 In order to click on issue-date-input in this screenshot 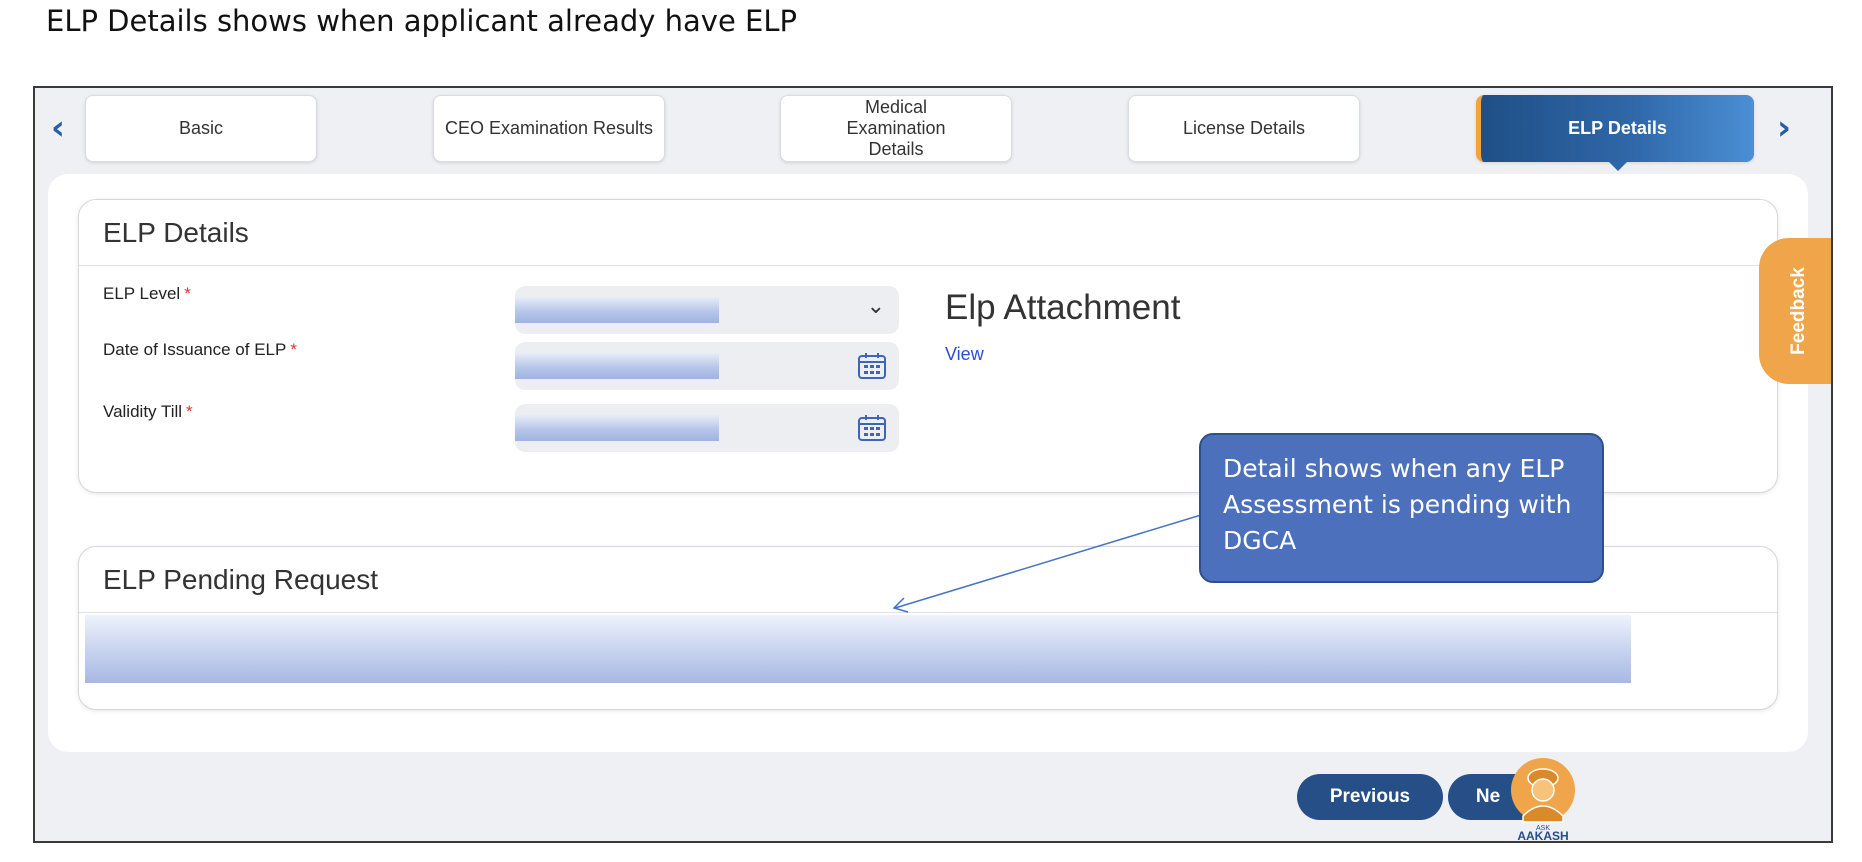, I will do `click(707, 366)`.